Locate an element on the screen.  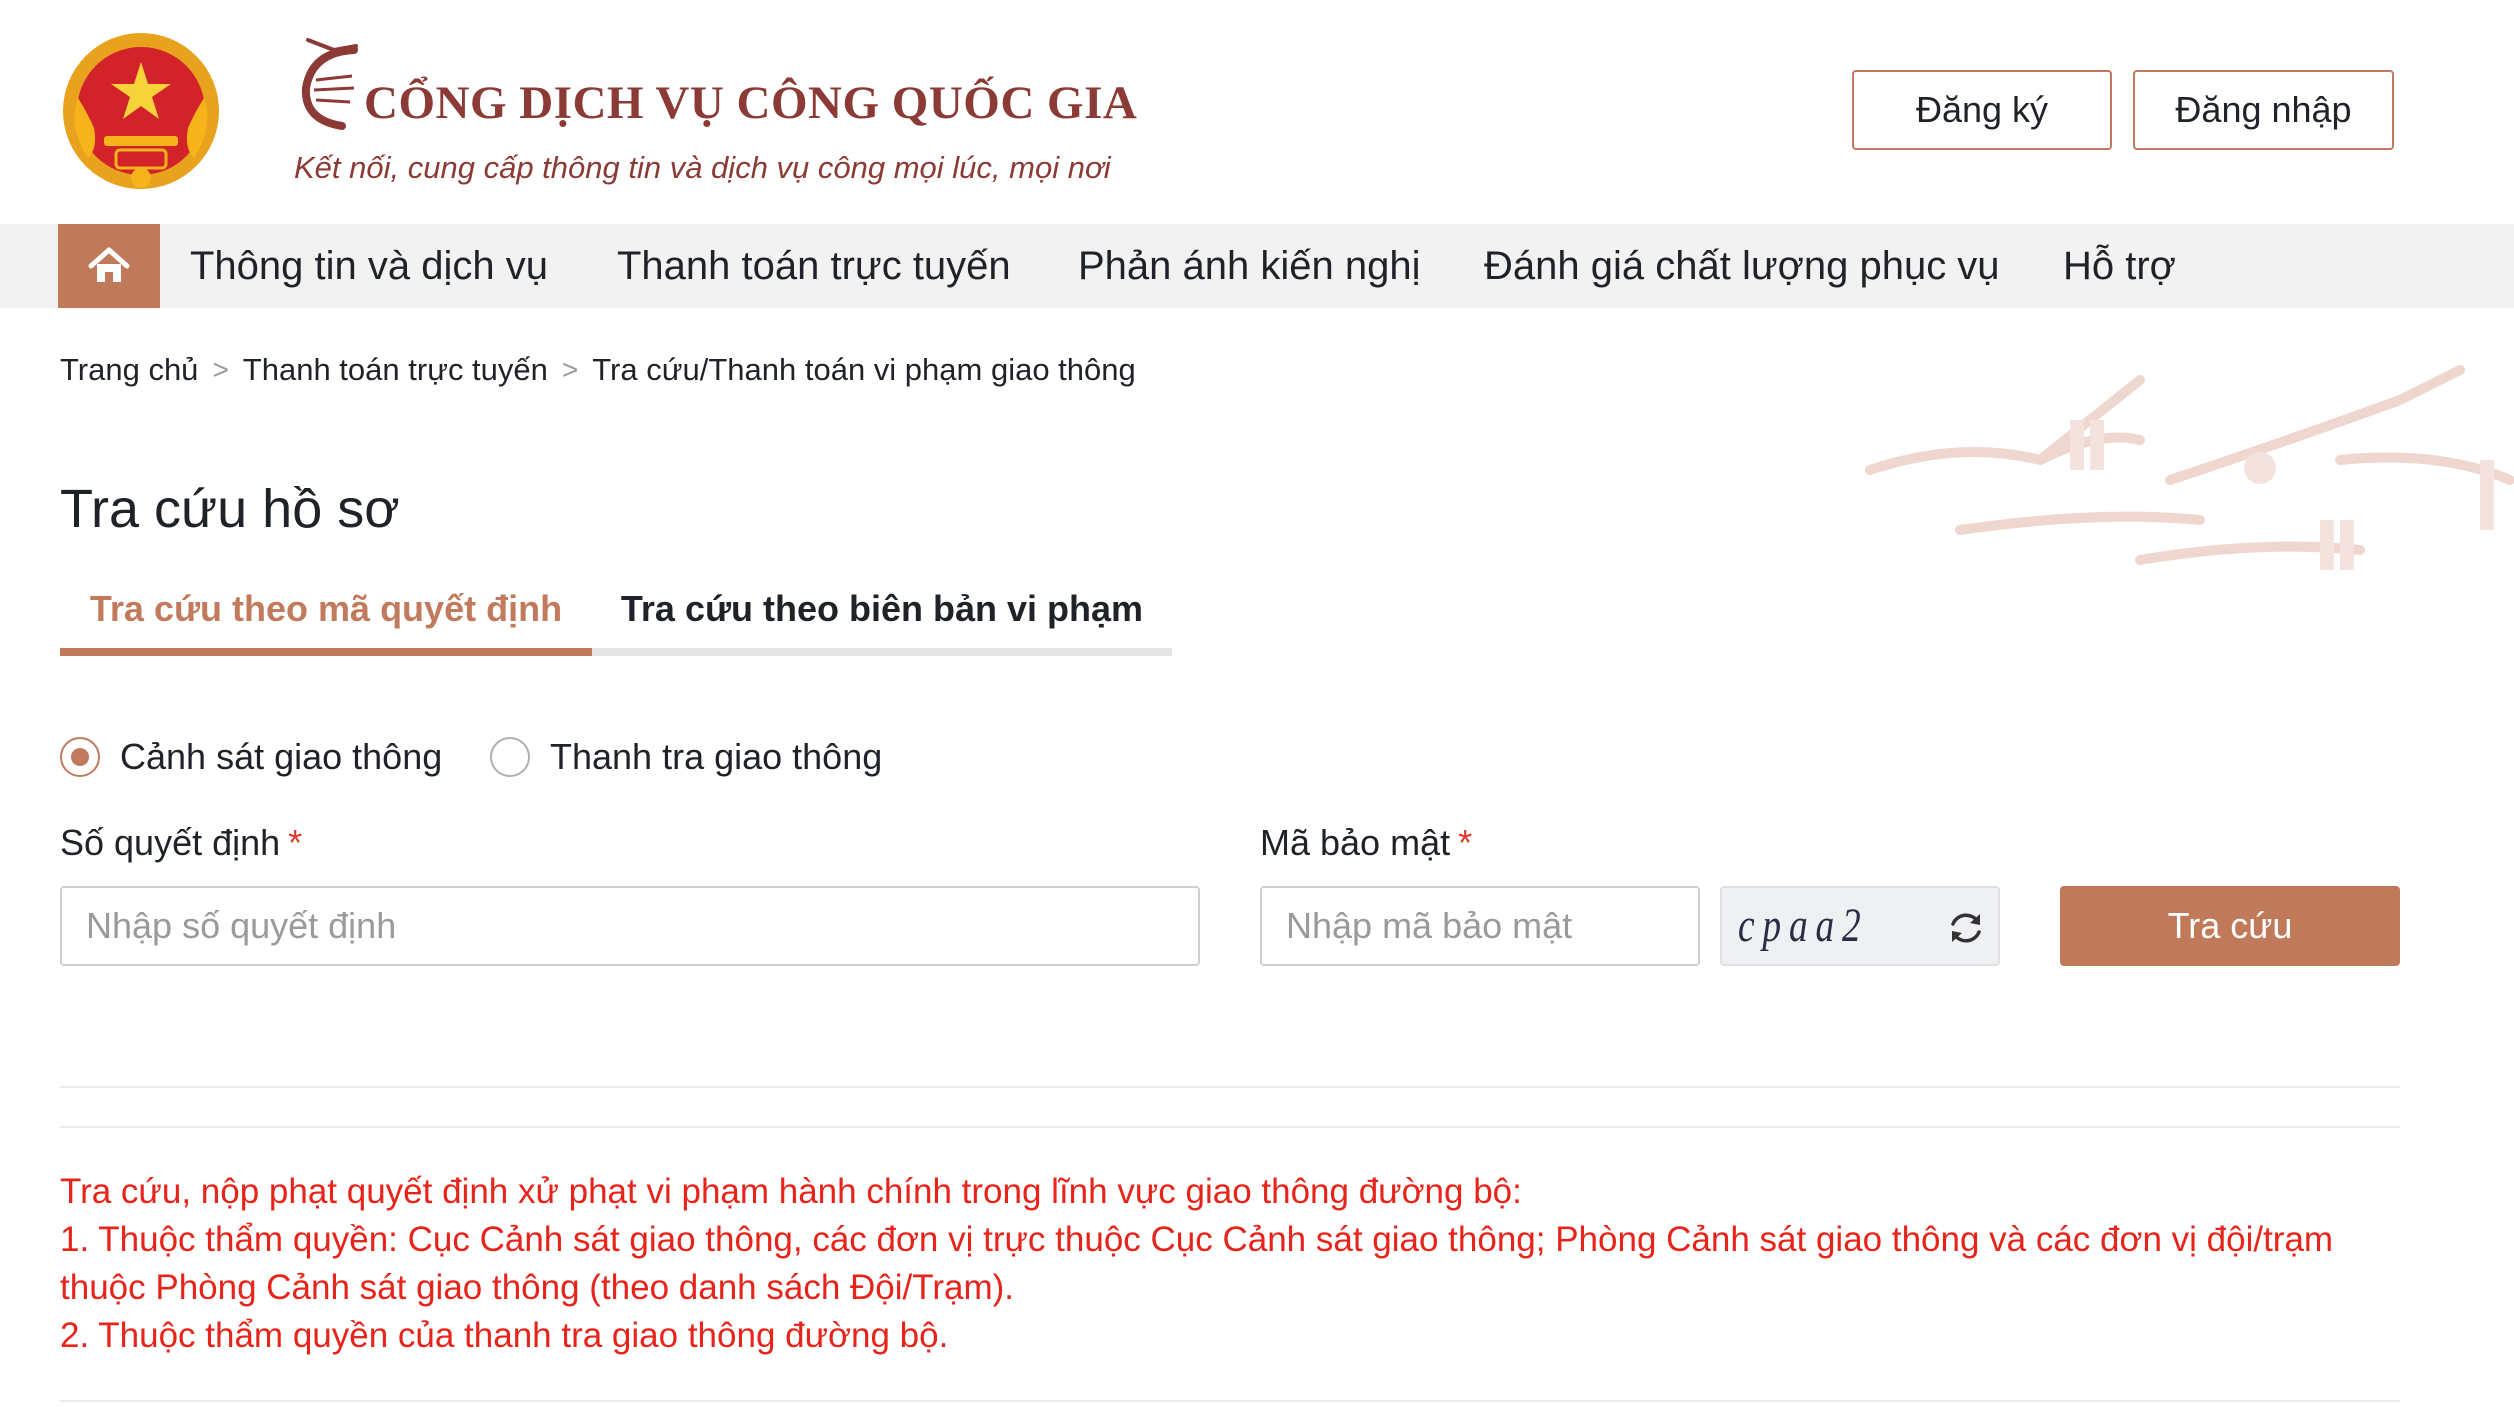
nav-home-button is located at coordinates (109, 266).